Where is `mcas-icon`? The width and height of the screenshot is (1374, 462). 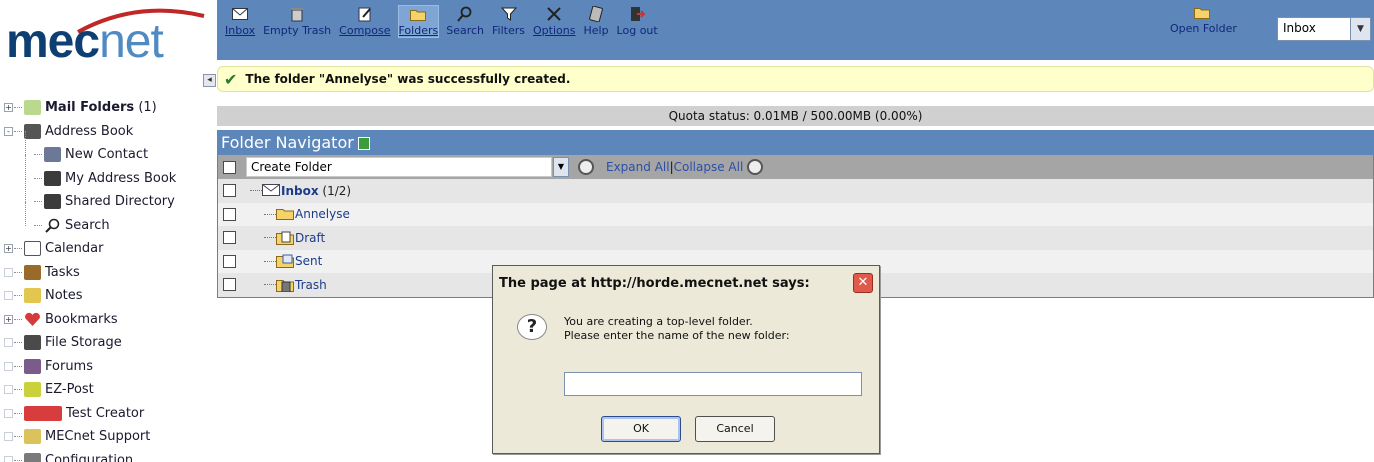
mcas-icon is located at coordinates (43, 413).